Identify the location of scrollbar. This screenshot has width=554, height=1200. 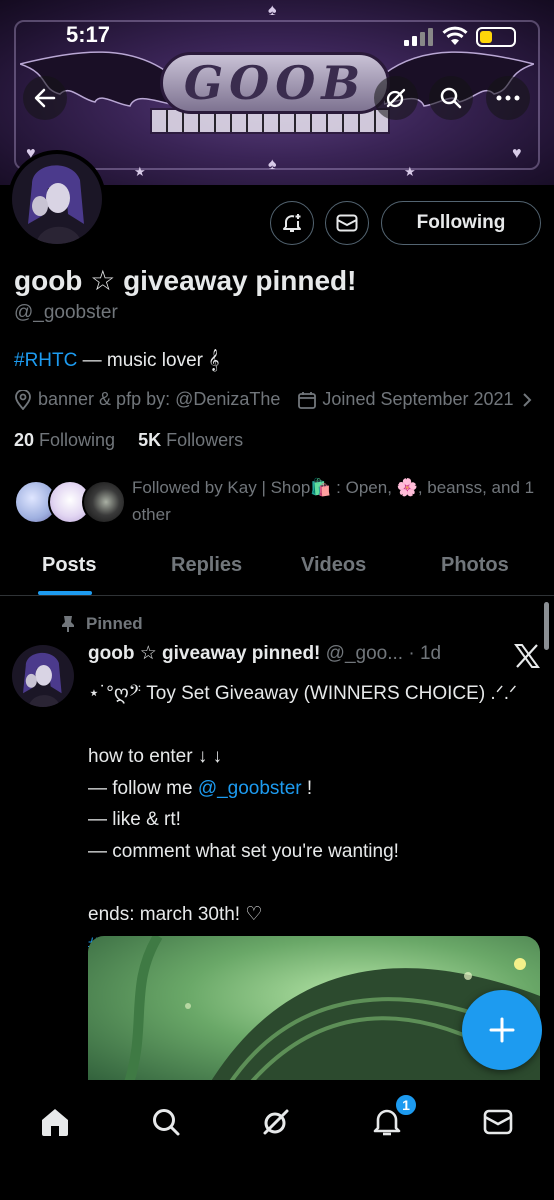
(546, 626).